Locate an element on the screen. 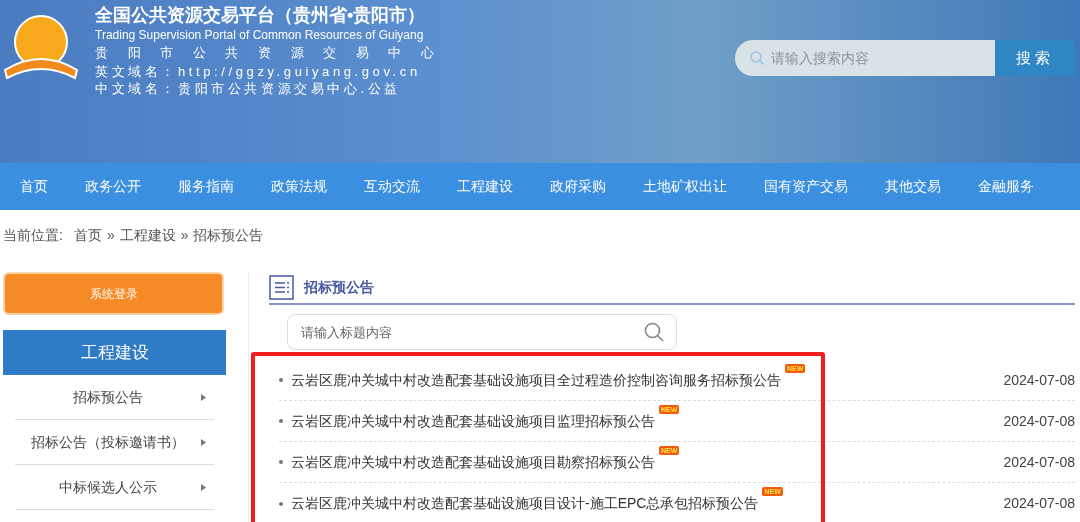 This screenshot has width=1080, height=522. search-field: 请输入搜索内容 is located at coordinates (865, 58).